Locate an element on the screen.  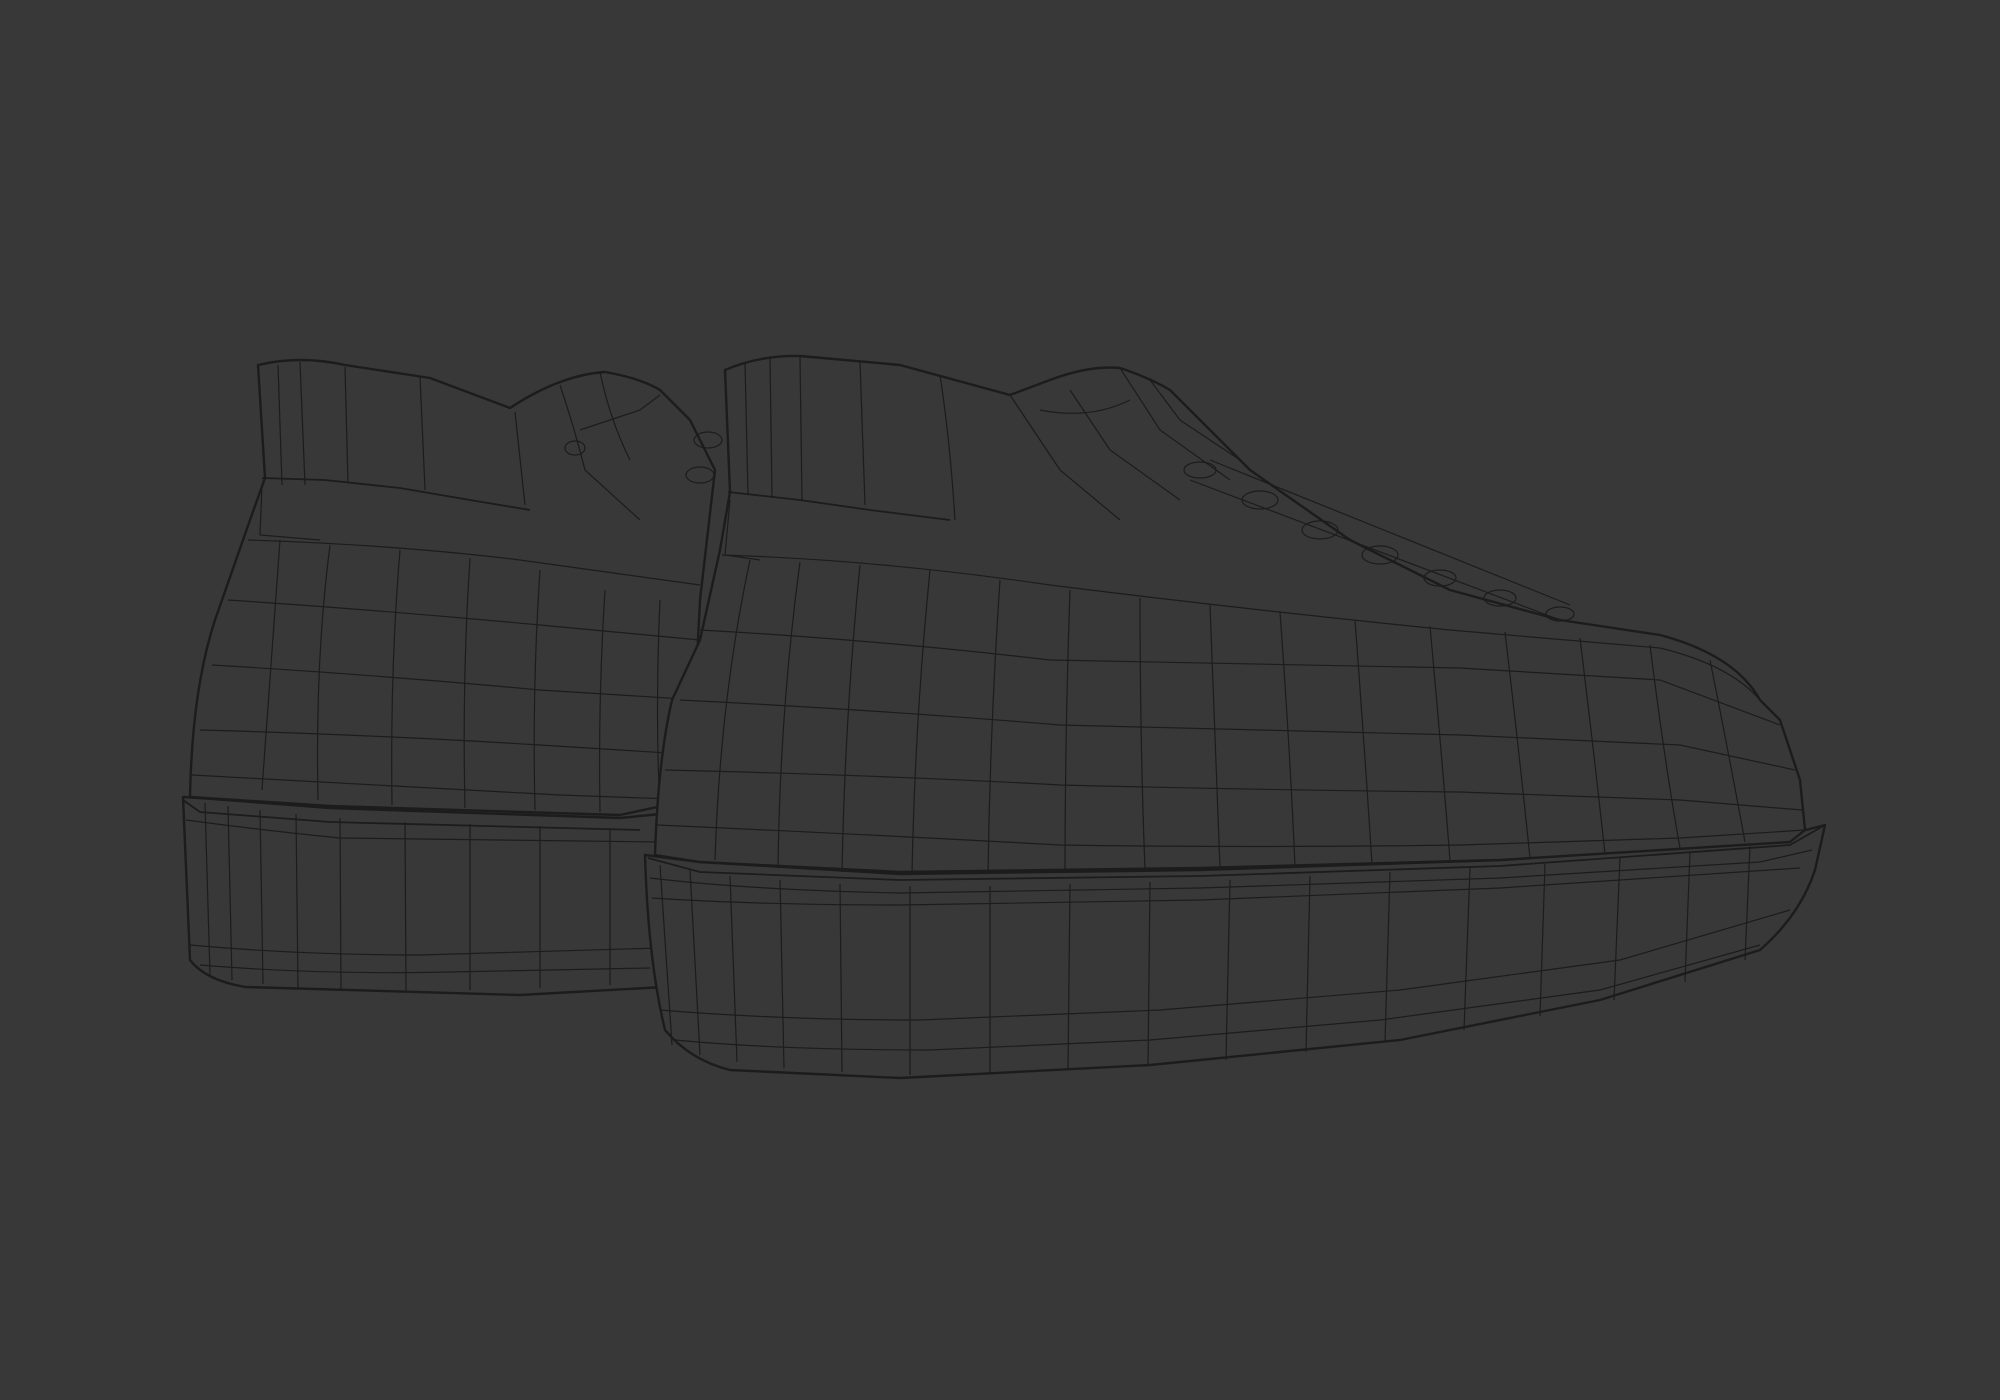
left-shoe is located at coordinates (452, 677).